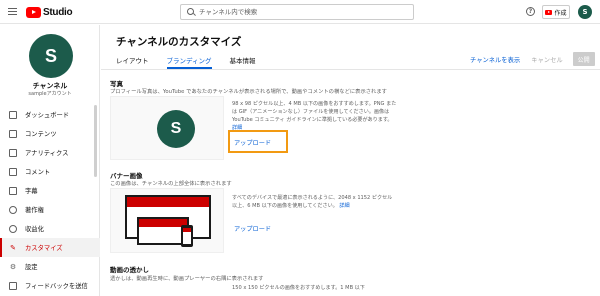 The image size is (600, 296). I want to click on publish-button: 公開, so click(583, 59).